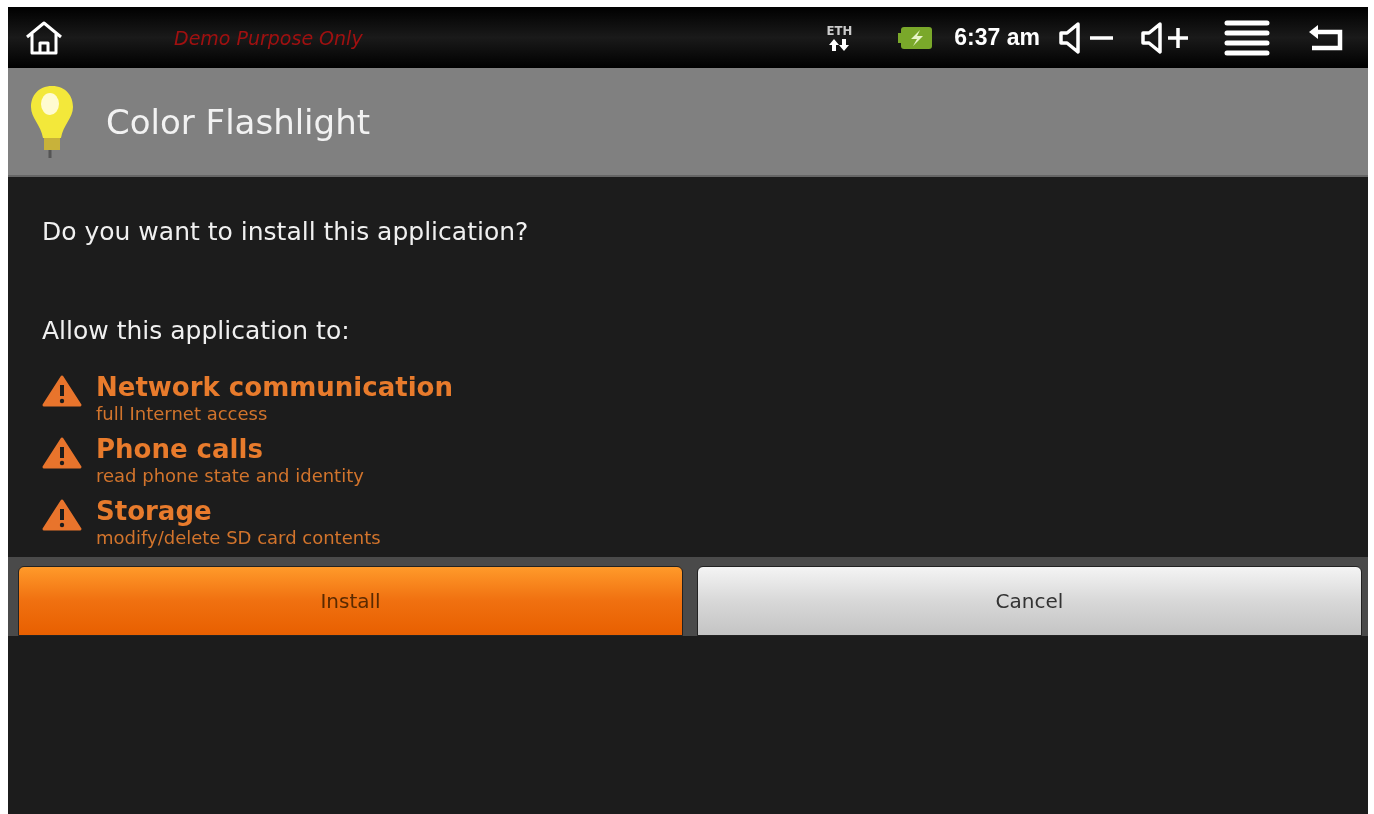 The width and height of the screenshot is (1374, 814). What do you see at coordinates (285, 231) in the screenshot?
I see `install-question: Do you want to install this application?` at bounding box center [285, 231].